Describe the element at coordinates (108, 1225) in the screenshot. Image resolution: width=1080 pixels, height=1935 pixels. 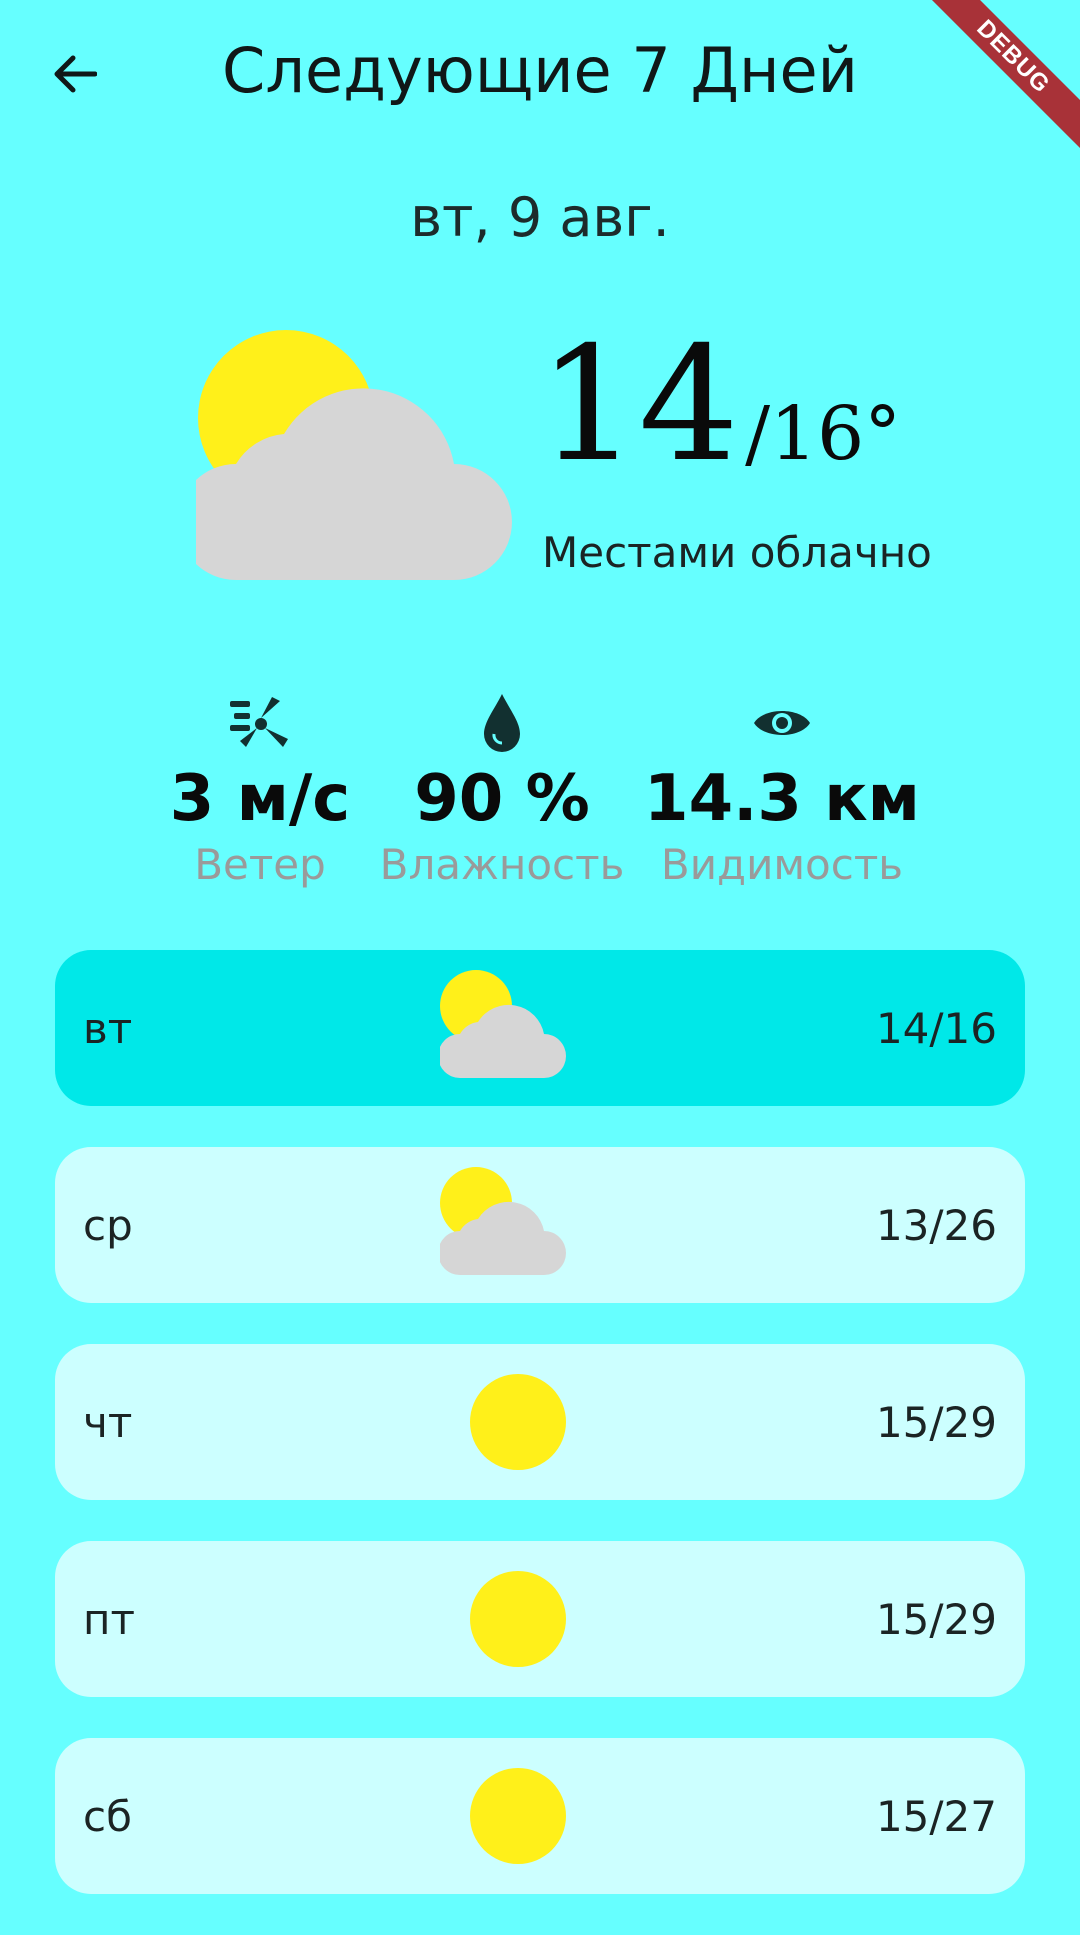
I see `day-name: ср` at that location.